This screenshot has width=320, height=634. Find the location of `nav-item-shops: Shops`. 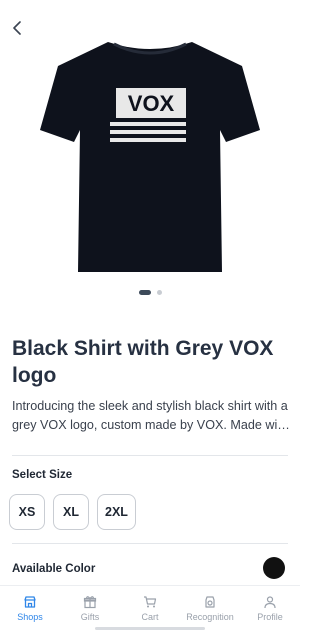

nav-item-shops: Shops is located at coordinates (30, 604).